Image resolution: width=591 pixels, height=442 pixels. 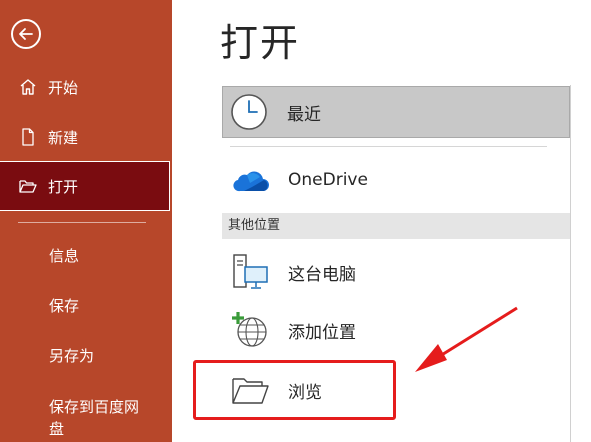 I want to click on clock-icon, so click(x=249, y=112).